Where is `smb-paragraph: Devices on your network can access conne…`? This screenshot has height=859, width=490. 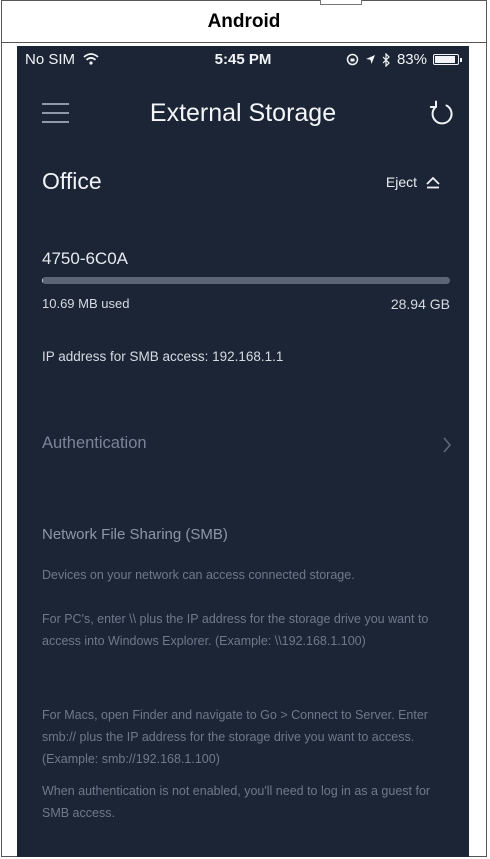 smb-paragraph: Devices on your network can access conne… is located at coordinates (198, 575).